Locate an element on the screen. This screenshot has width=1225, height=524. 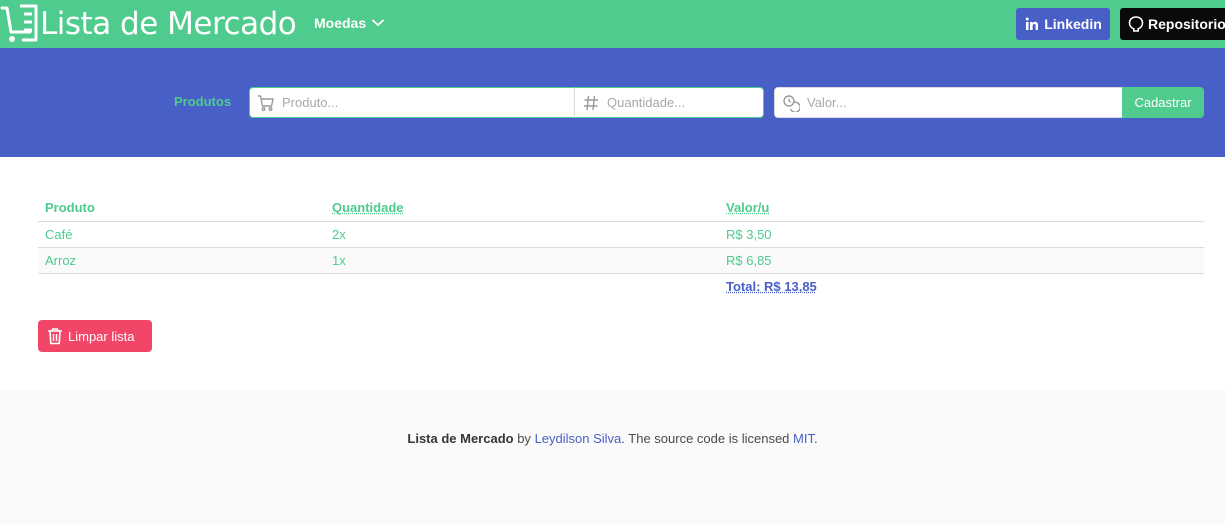
total-value: Total: R$ 13,85 is located at coordinates (771, 286).